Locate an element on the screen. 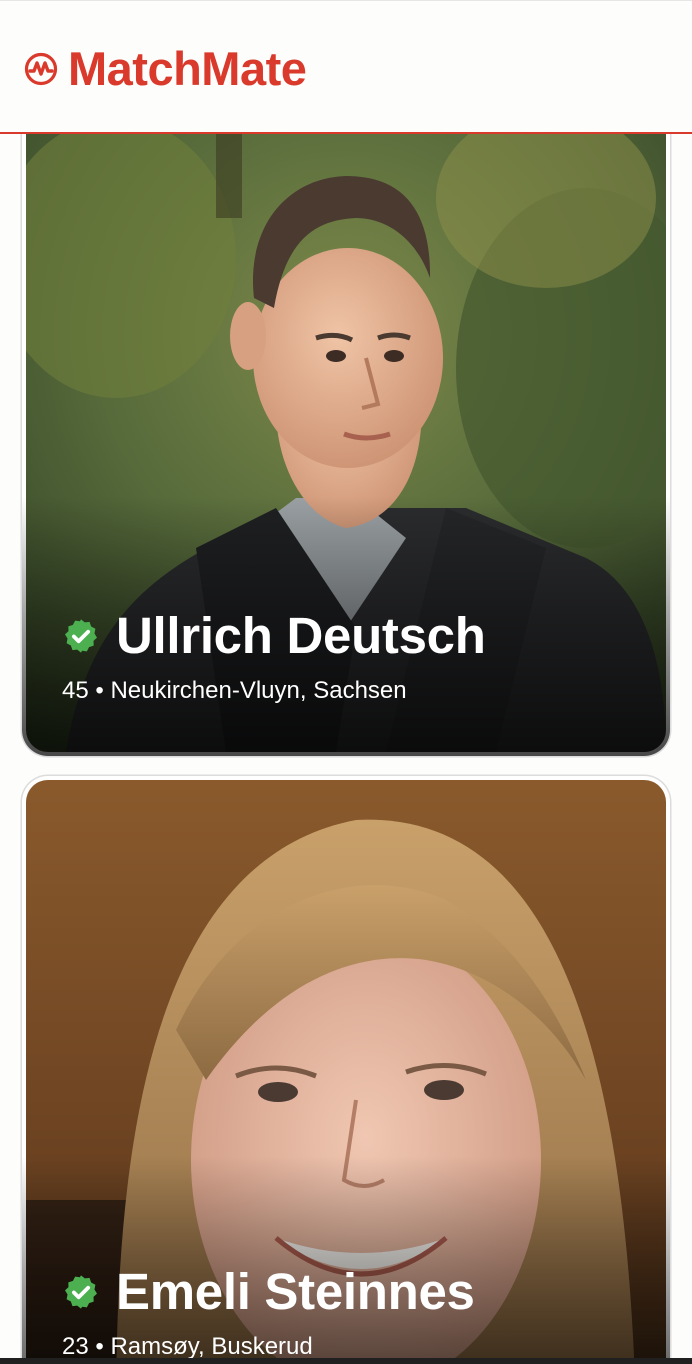 This screenshot has height=1364, width=692. name-row: Ullrich Deutsch is located at coordinates (356, 636).